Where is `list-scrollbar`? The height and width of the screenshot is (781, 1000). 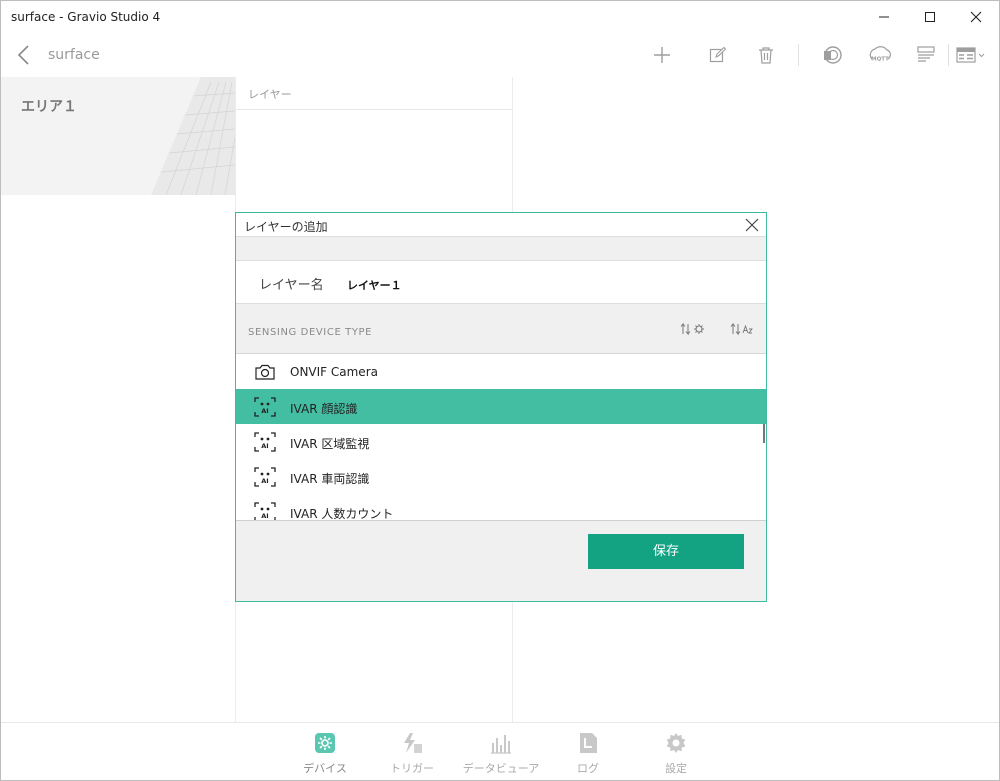 list-scrollbar is located at coordinates (764, 433).